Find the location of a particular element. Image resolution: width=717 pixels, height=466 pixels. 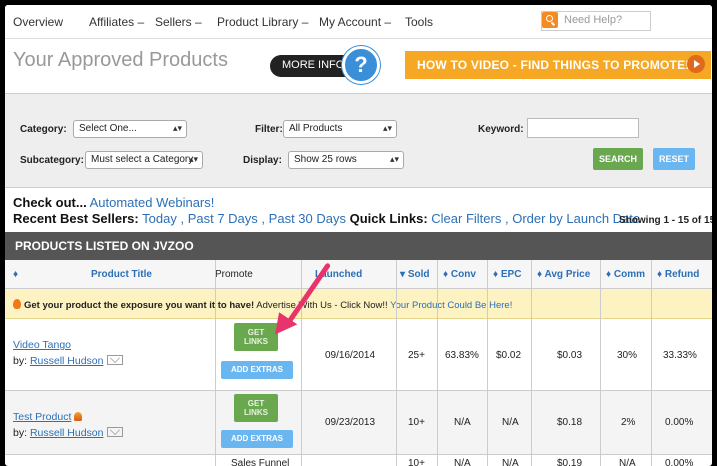

nav-overview: Overview is located at coordinates (38, 22).